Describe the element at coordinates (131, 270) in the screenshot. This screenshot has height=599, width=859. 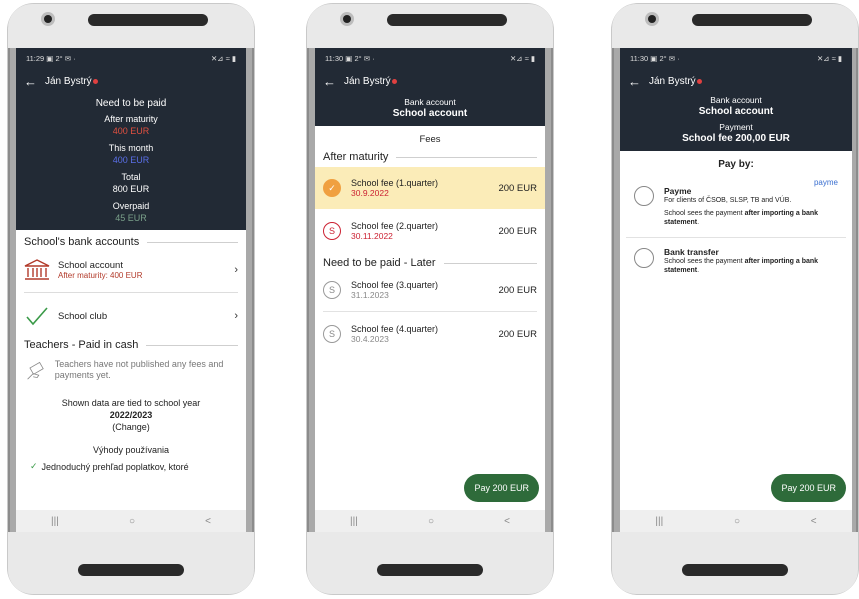
I see `account-row: School account After maturity: 400 EUR ›` at that location.